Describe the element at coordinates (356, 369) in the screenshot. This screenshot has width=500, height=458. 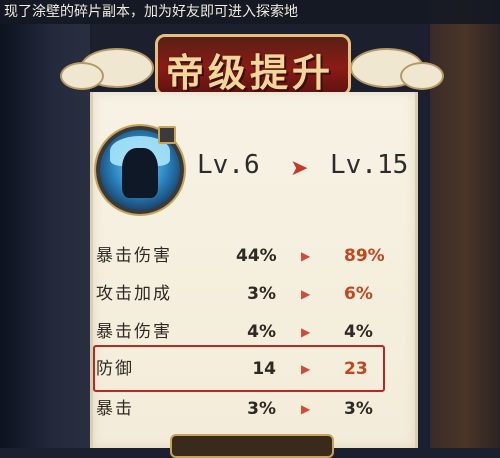
I see `stat-to-value: 23` at that location.